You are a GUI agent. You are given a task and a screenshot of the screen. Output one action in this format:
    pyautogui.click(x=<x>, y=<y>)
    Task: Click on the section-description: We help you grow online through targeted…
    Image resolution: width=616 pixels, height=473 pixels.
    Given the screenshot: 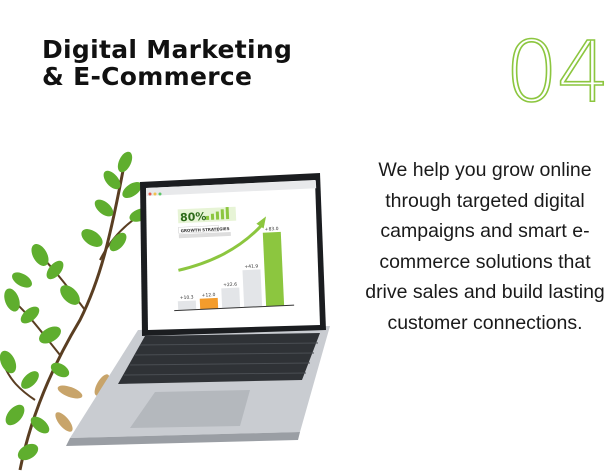 What is the action you would take?
    pyautogui.click(x=485, y=246)
    